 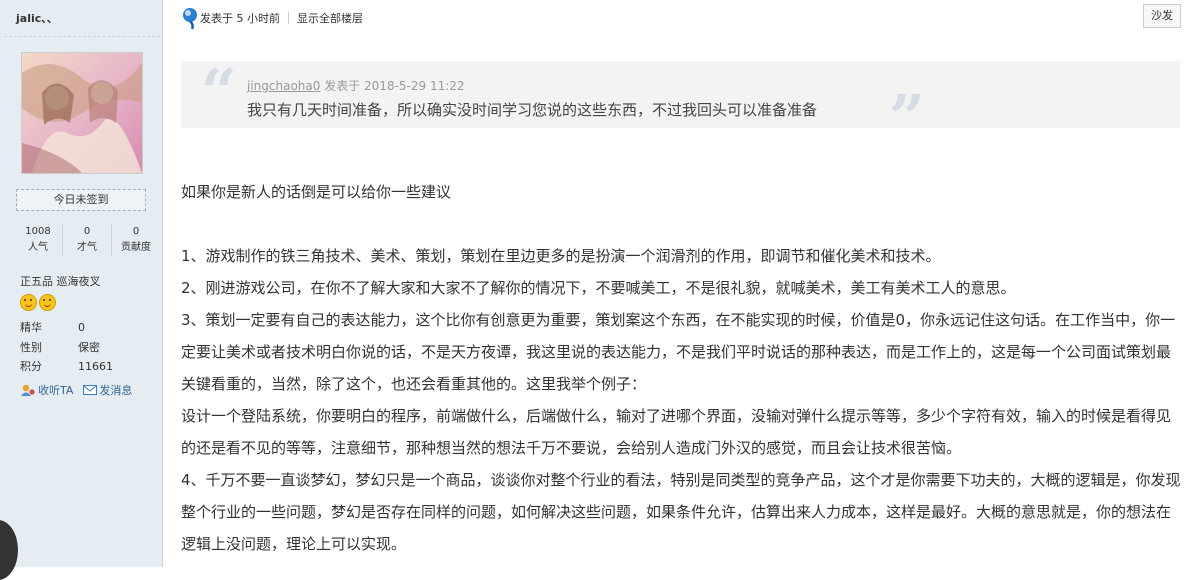 I want to click on user-info: 精华 0 性别 保密 积分 11661, so click(x=66, y=347).